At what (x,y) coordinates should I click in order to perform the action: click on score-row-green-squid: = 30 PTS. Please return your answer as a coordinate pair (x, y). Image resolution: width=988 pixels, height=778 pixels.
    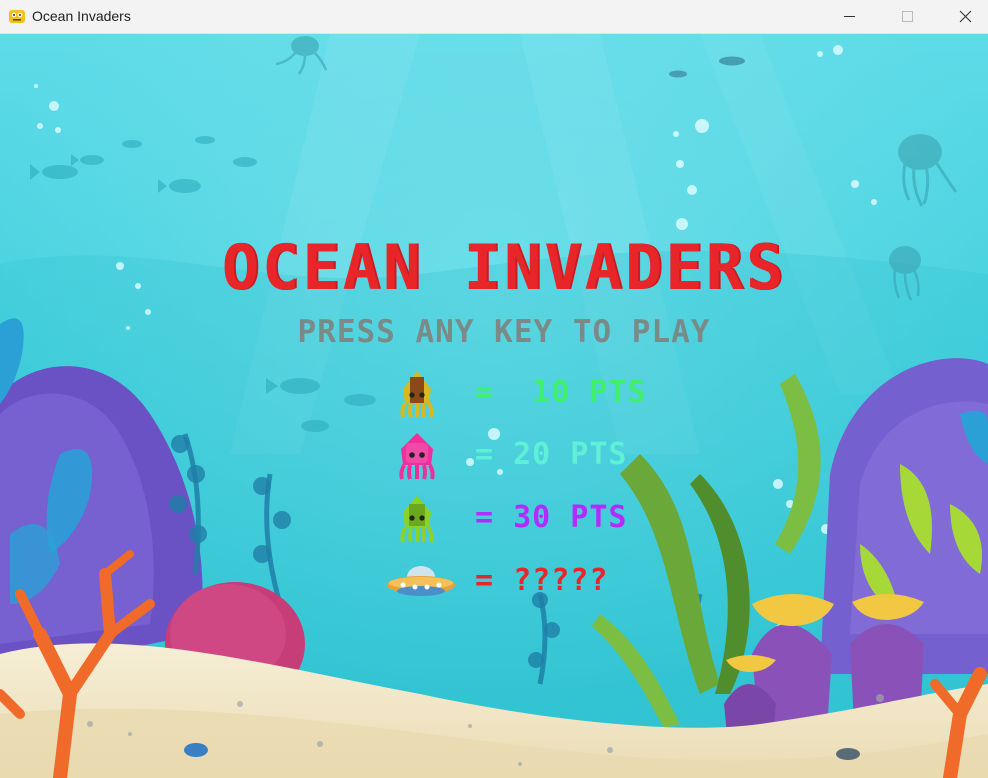
    Looking at the image, I should click on (535, 519).